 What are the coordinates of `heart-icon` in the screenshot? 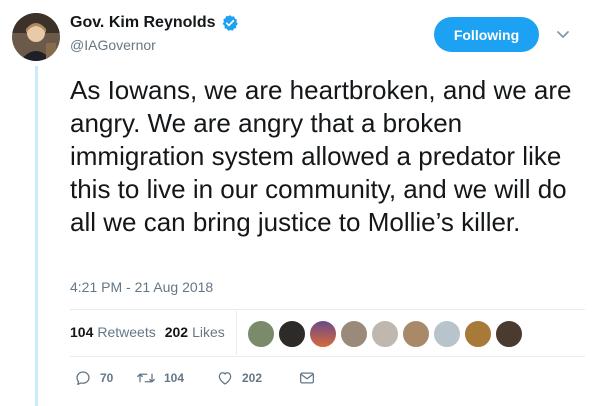 It's located at (225, 378).